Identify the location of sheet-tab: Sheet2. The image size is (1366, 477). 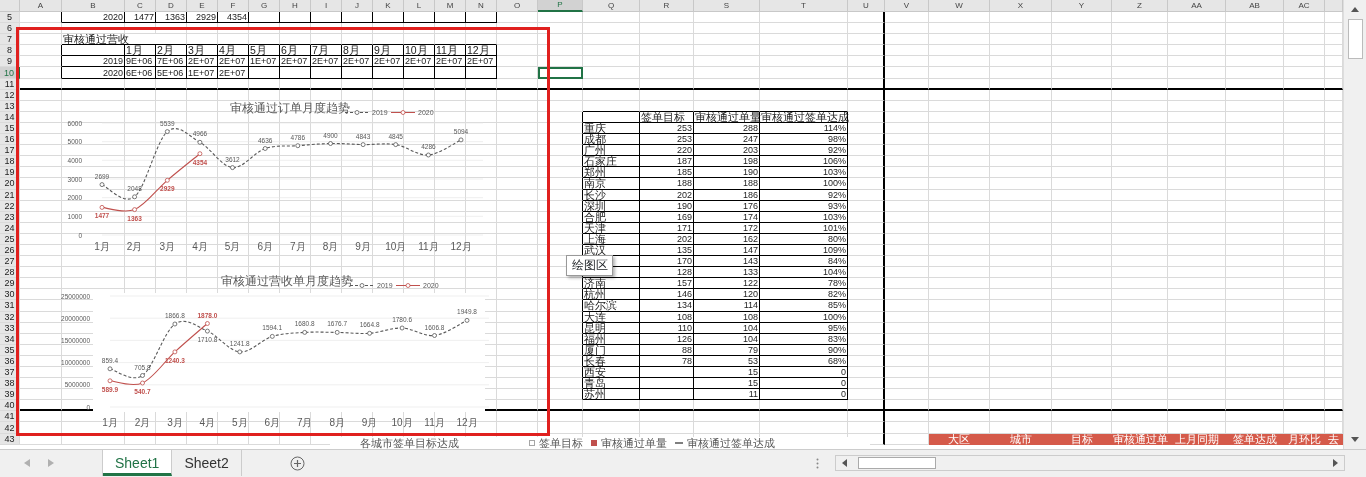
(207, 463).